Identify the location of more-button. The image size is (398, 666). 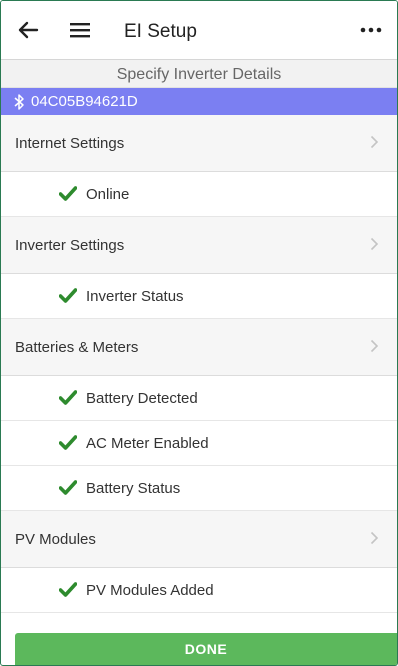
(371, 30).